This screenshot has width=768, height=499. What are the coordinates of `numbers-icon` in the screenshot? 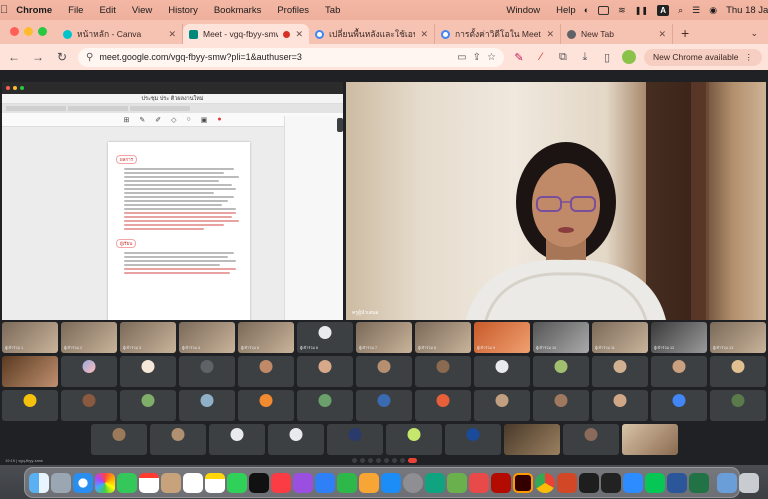 It's located at (347, 482).